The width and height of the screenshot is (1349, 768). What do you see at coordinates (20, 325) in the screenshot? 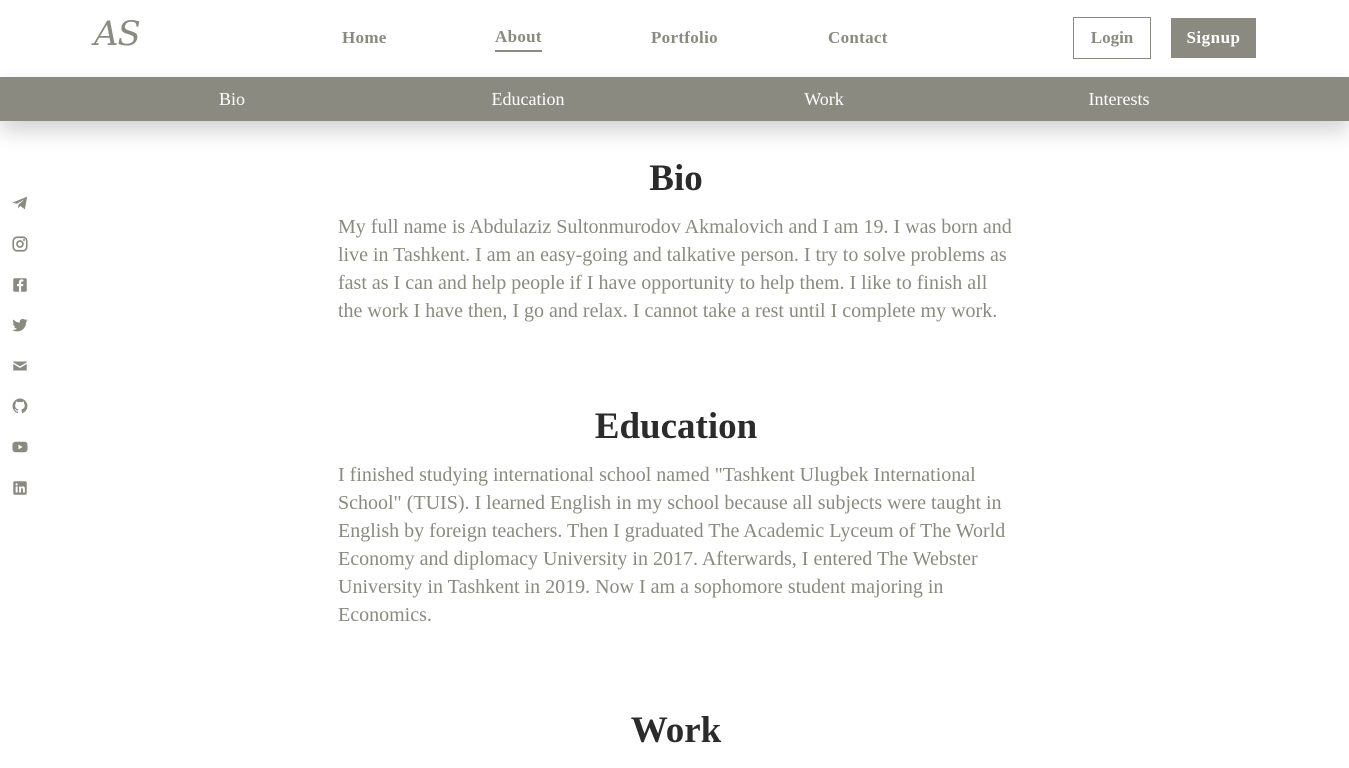
I see `twitter-icon` at bounding box center [20, 325].